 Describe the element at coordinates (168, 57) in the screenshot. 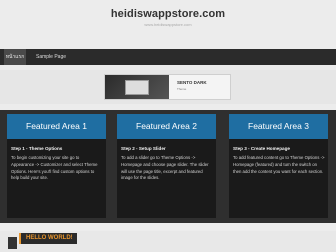

I see `main-navigation: หน้าแรก Sample Page` at that location.